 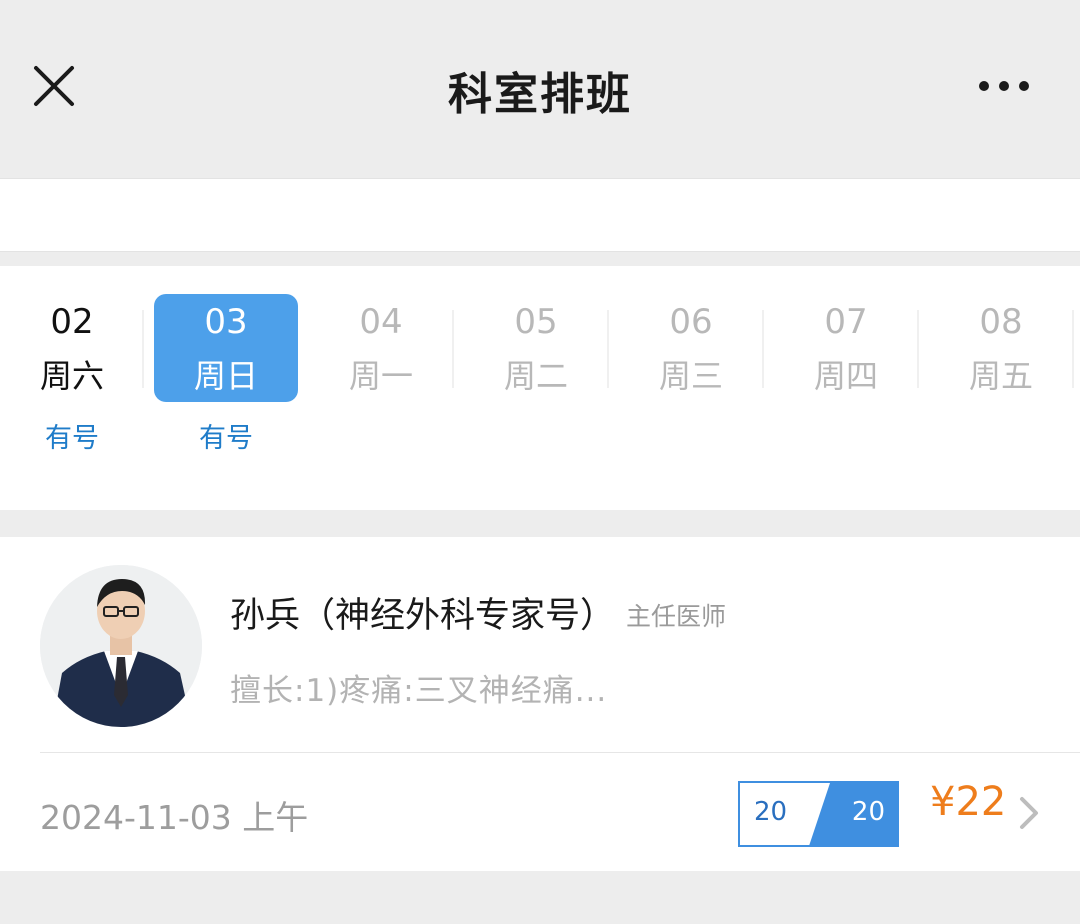 I want to click on date-tab-07: 07 周四, so click(x=846, y=348).